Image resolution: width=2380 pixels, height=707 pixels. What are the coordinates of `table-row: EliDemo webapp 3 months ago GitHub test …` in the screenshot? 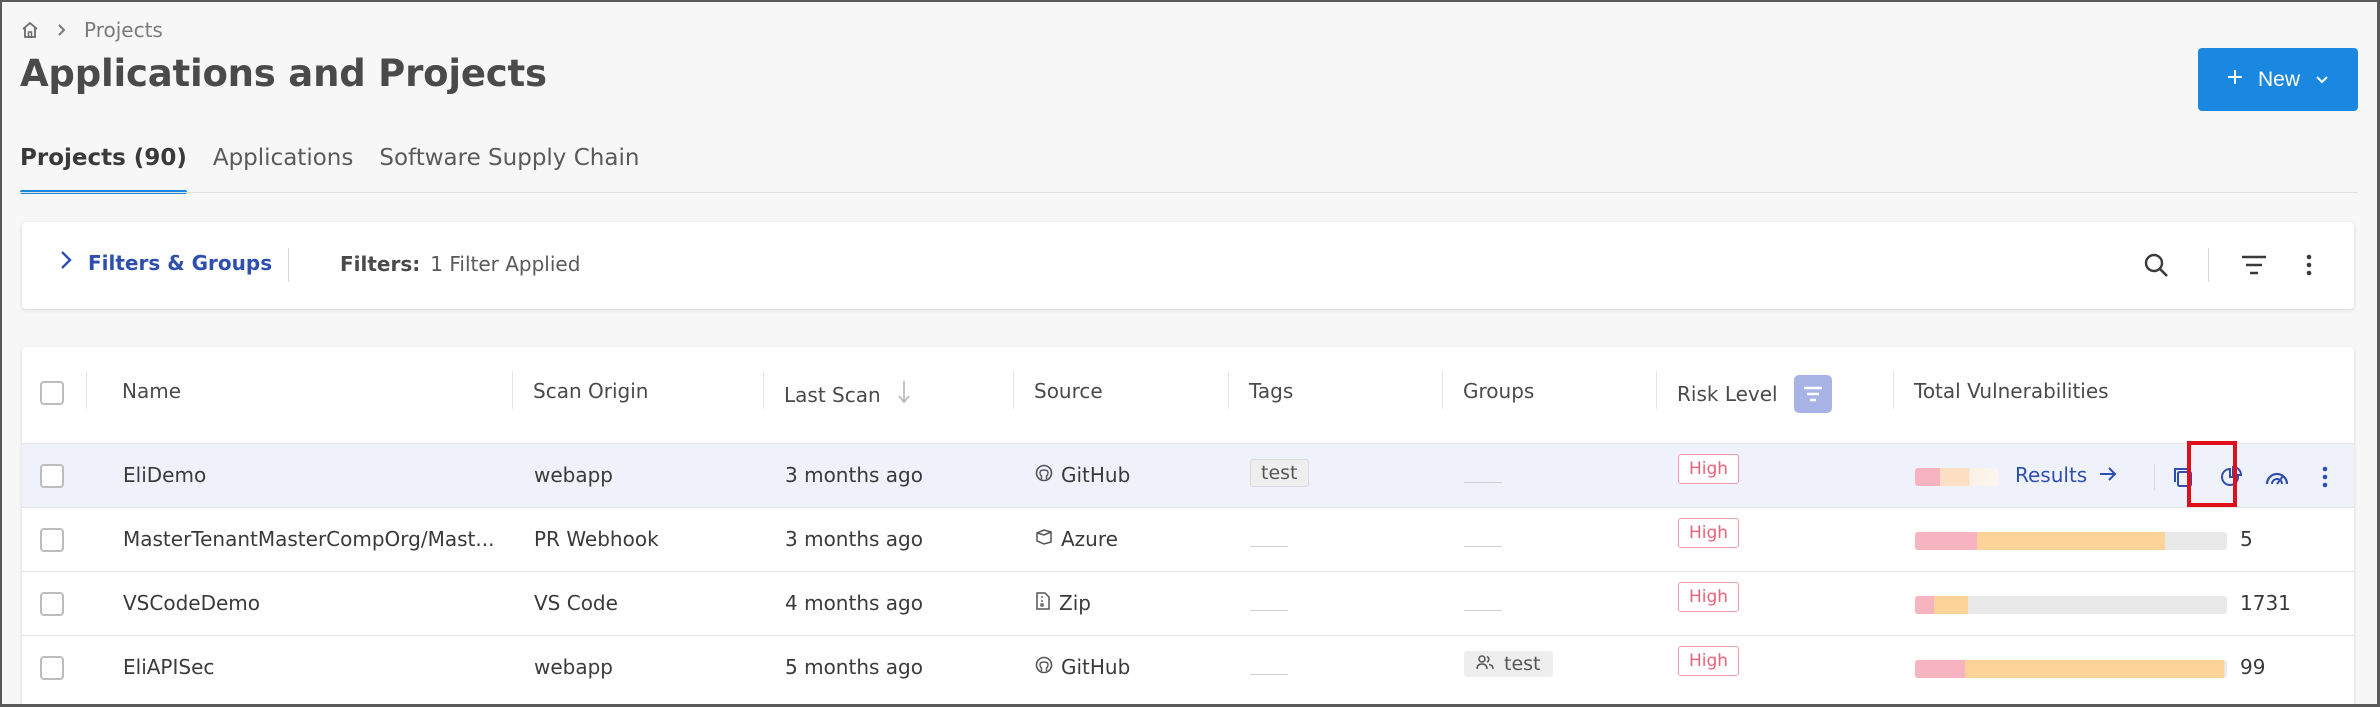 It's located at (1188, 475).